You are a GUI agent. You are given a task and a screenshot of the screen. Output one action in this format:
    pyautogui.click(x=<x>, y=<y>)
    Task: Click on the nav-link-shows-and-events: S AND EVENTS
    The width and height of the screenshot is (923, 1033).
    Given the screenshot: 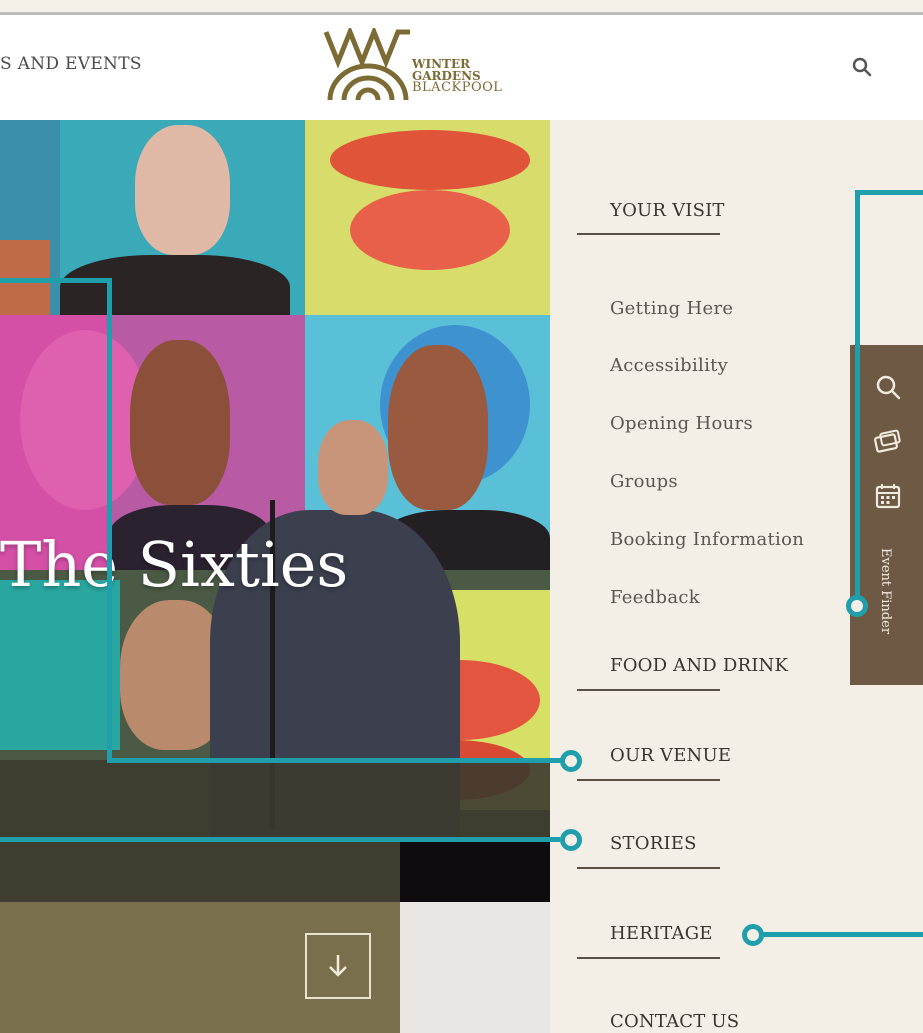 What is the action you would take?
    pyautogui.click(x=71, y=64)
    